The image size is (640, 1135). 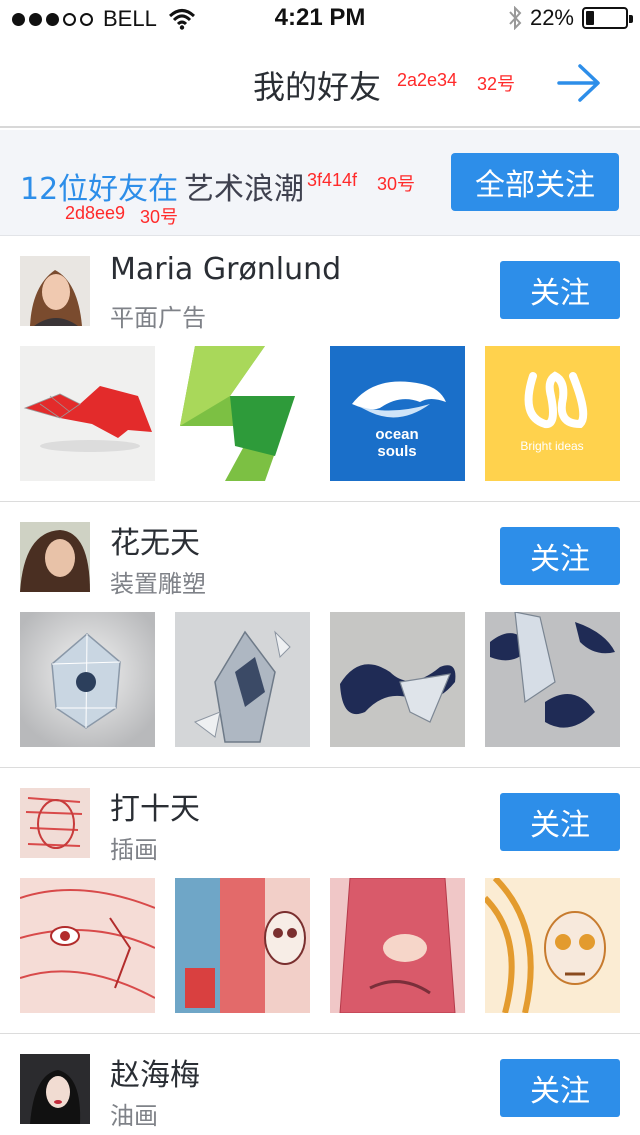 I want to click on friend-category: 平面广告, so click(x=158, y=318).